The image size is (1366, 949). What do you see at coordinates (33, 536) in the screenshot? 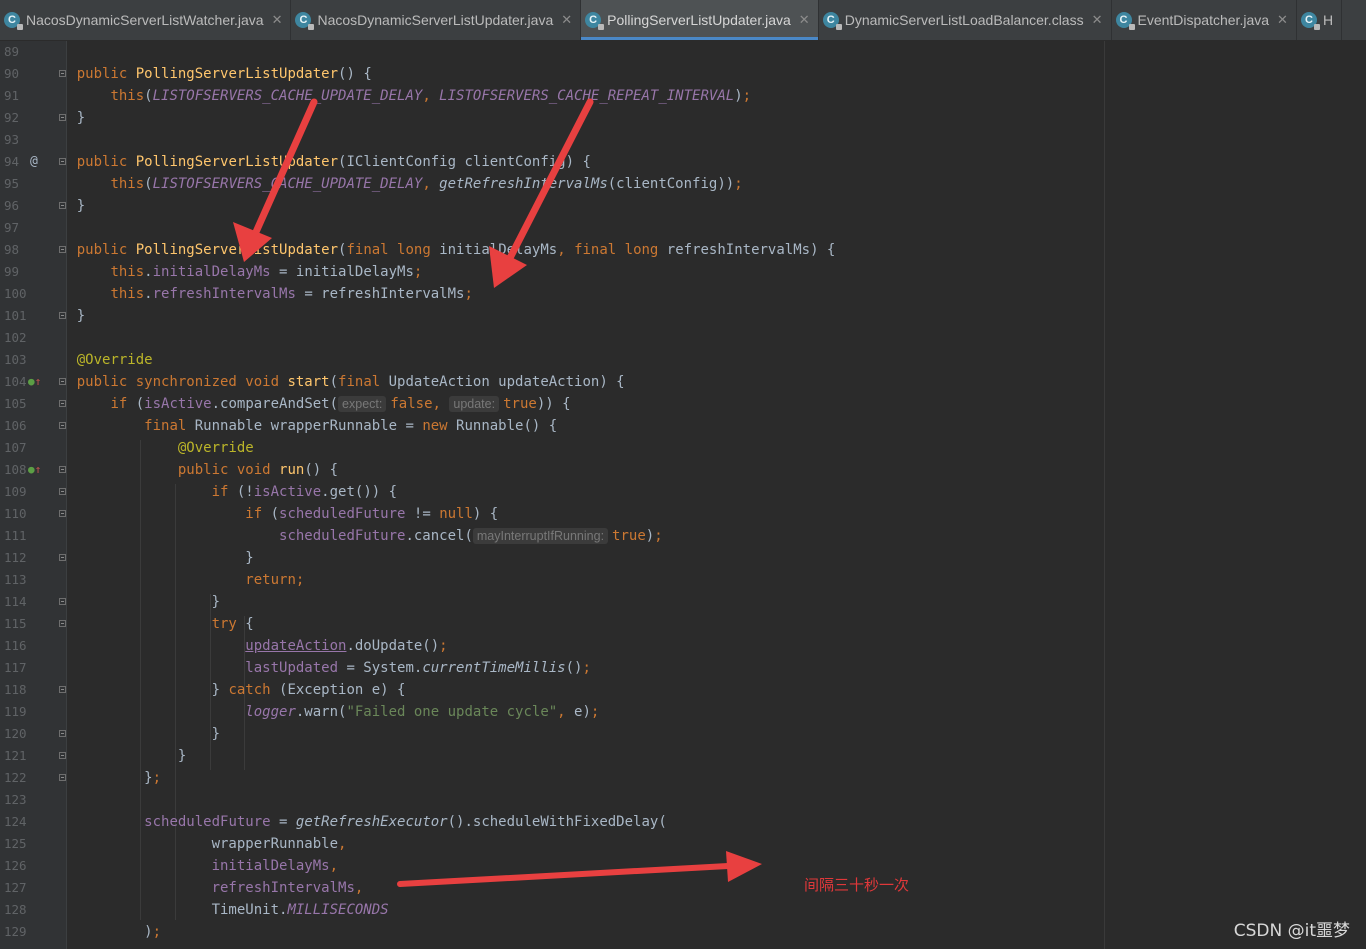
I see `gutter-row: 111` at bounding box center [33, 536].